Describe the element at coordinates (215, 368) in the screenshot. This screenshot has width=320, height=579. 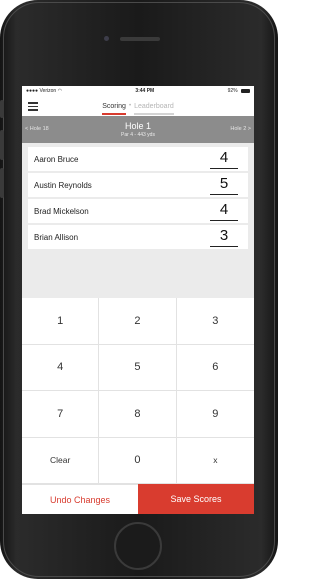
I see `key-6: 6` at that location.